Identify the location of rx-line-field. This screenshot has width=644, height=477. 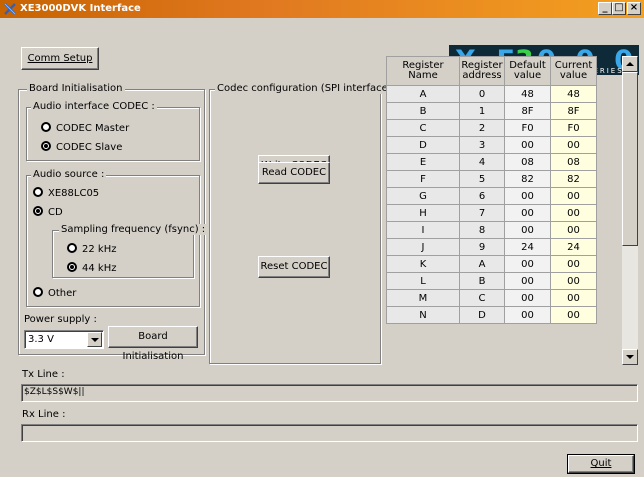
(329, 433).